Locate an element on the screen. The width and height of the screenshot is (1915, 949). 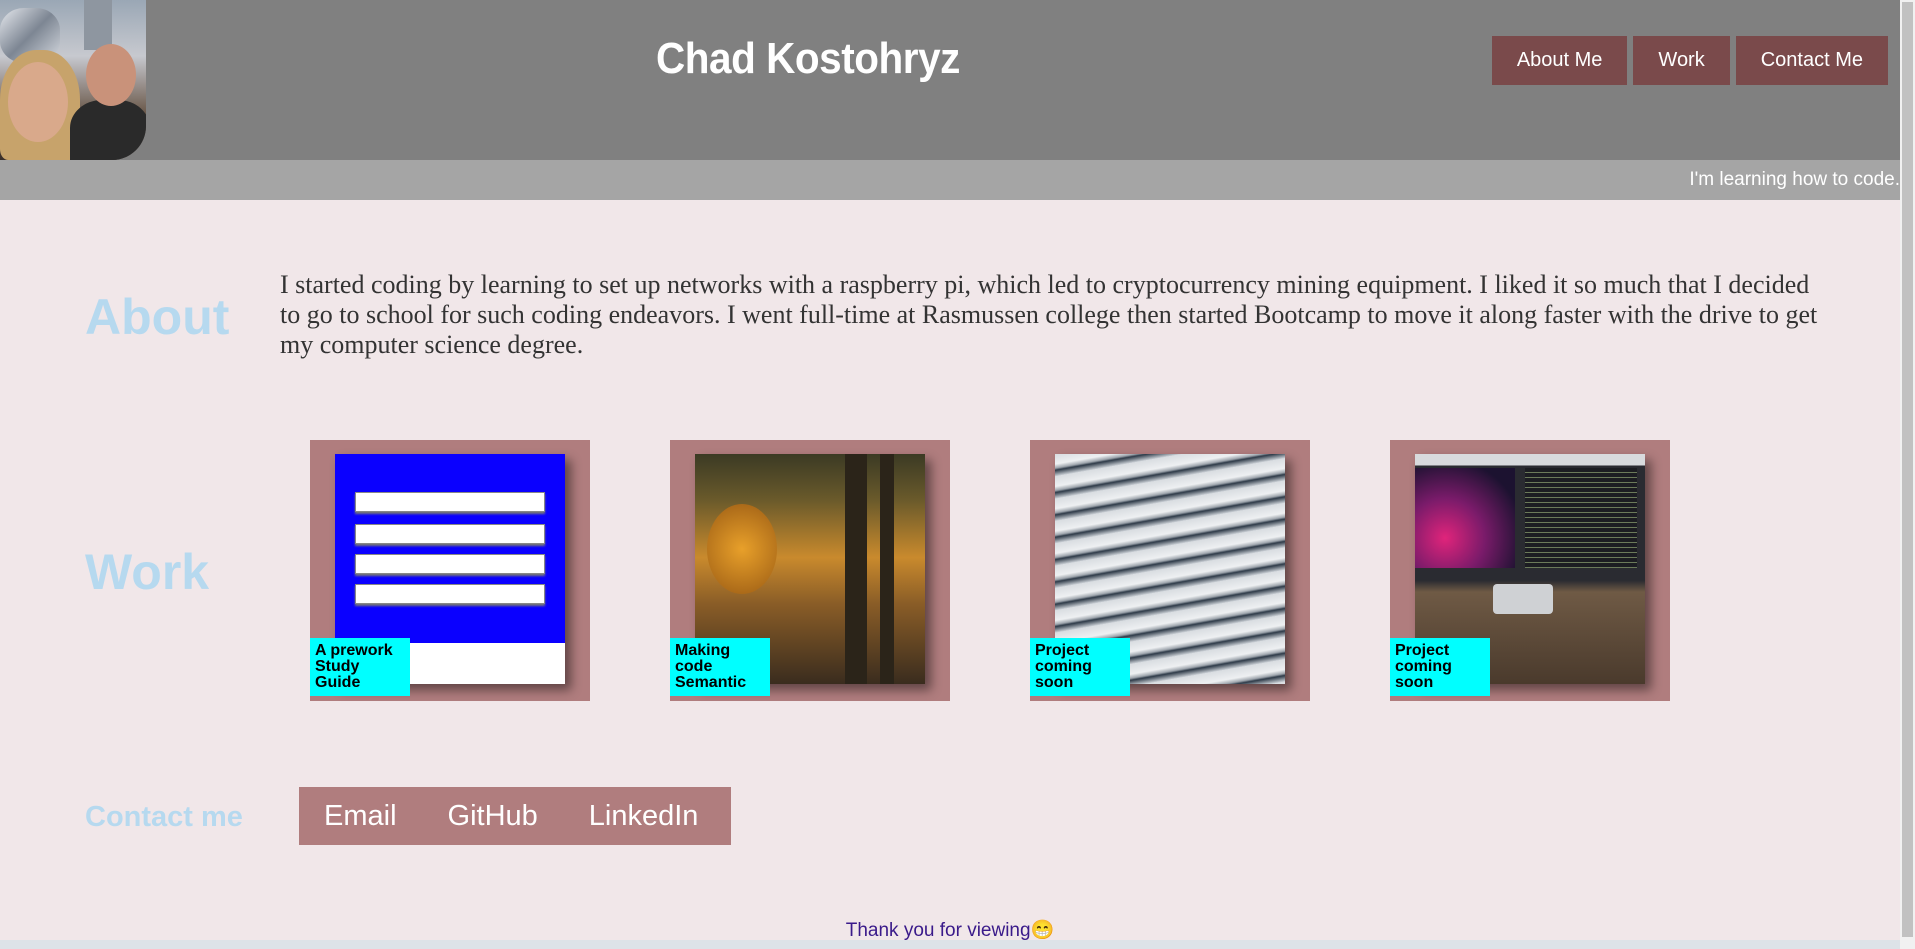
contact-links: Email GitHub LinkedIn is located at coordinates (515, 816).